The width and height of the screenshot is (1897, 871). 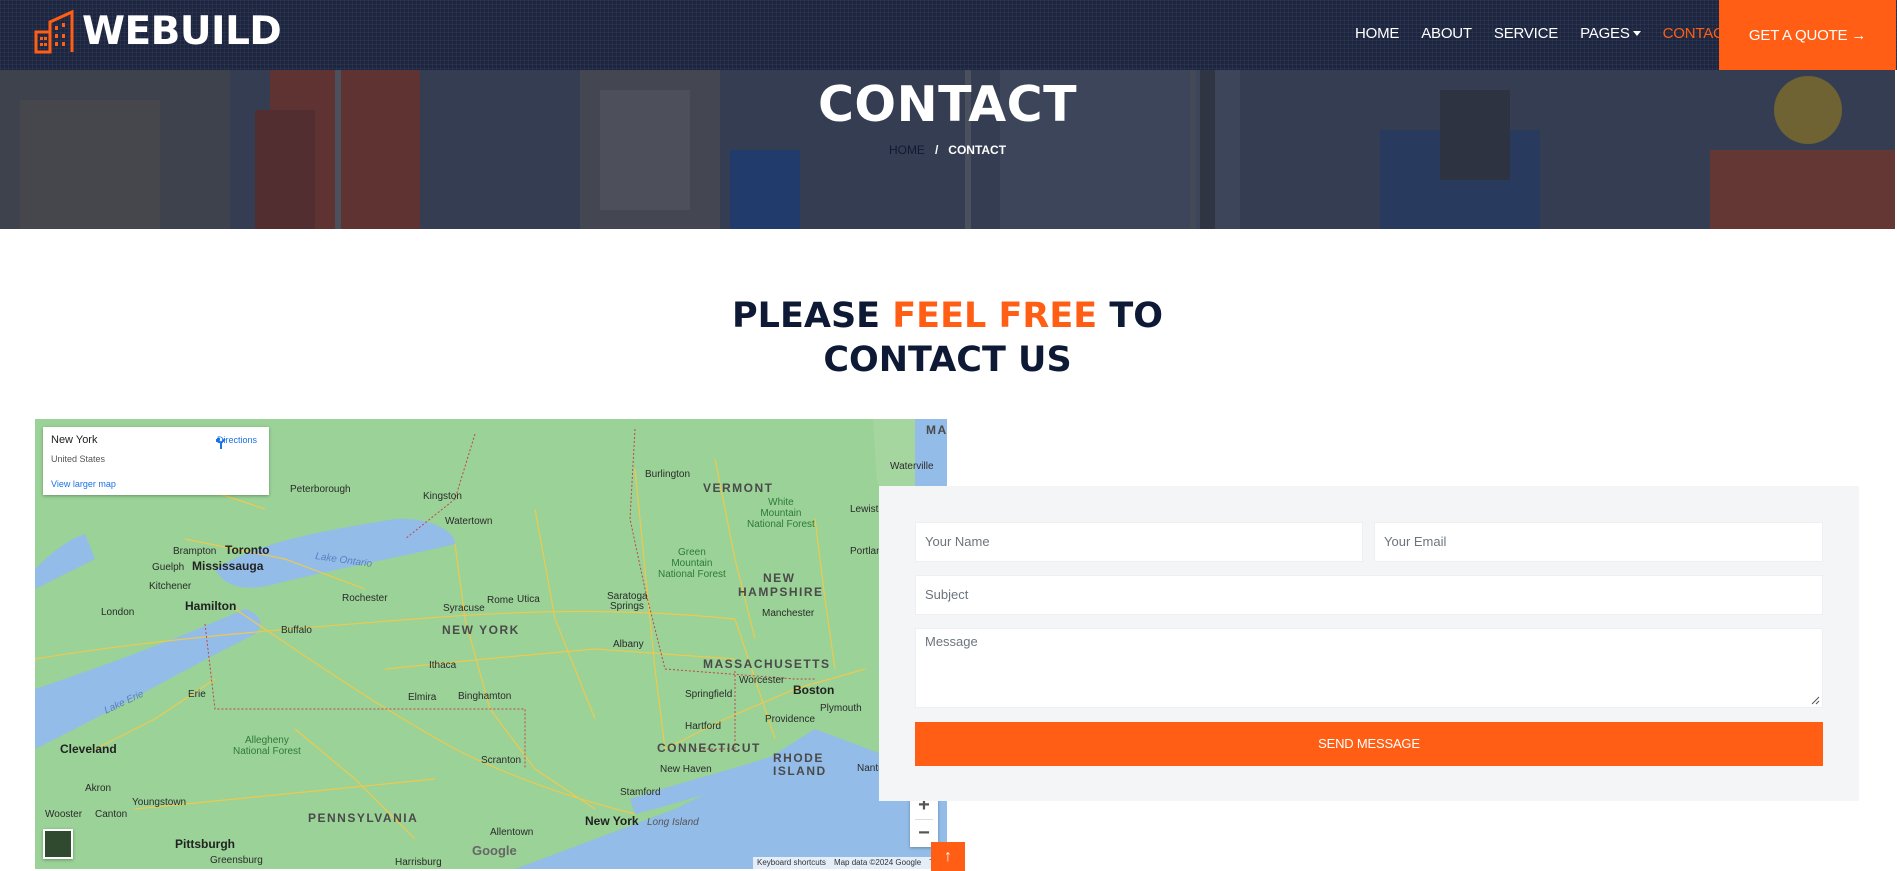 What do you see at coordinates (673, 822) in the screenshot?
I see `map-label-long-island: Long Island` at bounding box center [673, 822].